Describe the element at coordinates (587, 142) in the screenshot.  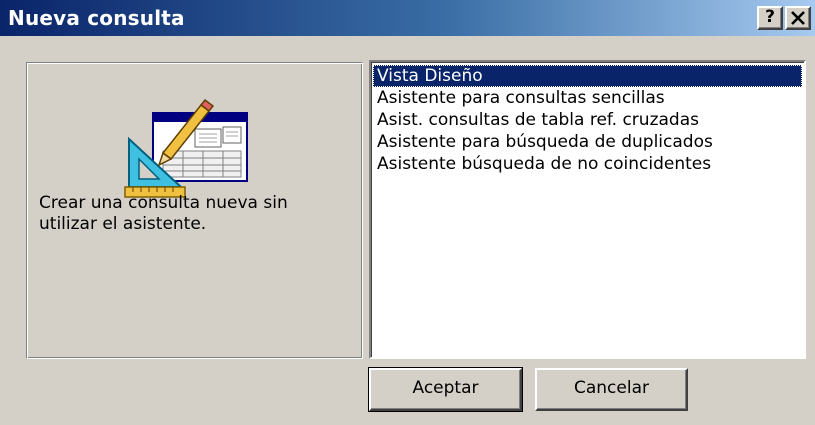
I see `list-item: Asistente para búsqueda de duplicados` at that location.